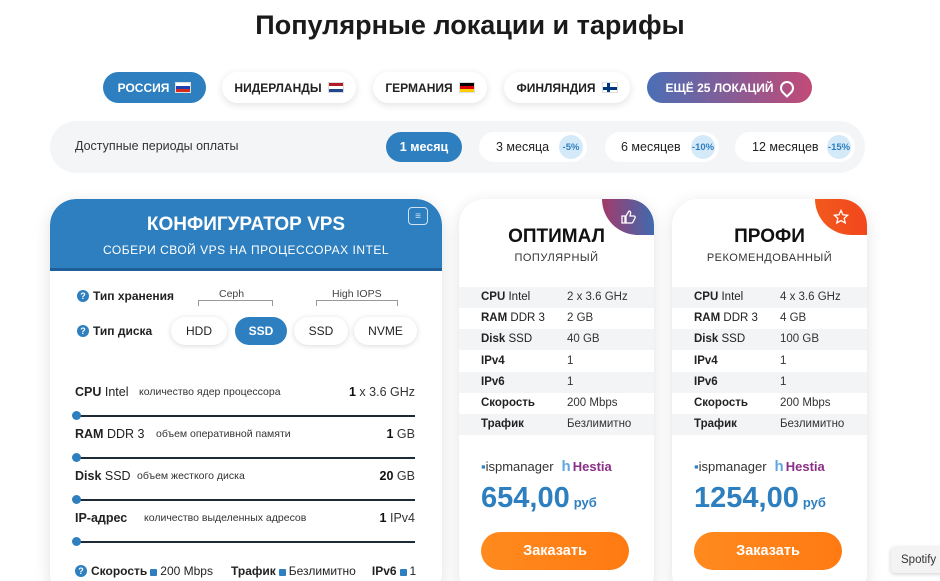  Describe the element at coordinates (103, 476) in the screenshot. I see `slider-name: Disk SSD` at that location.